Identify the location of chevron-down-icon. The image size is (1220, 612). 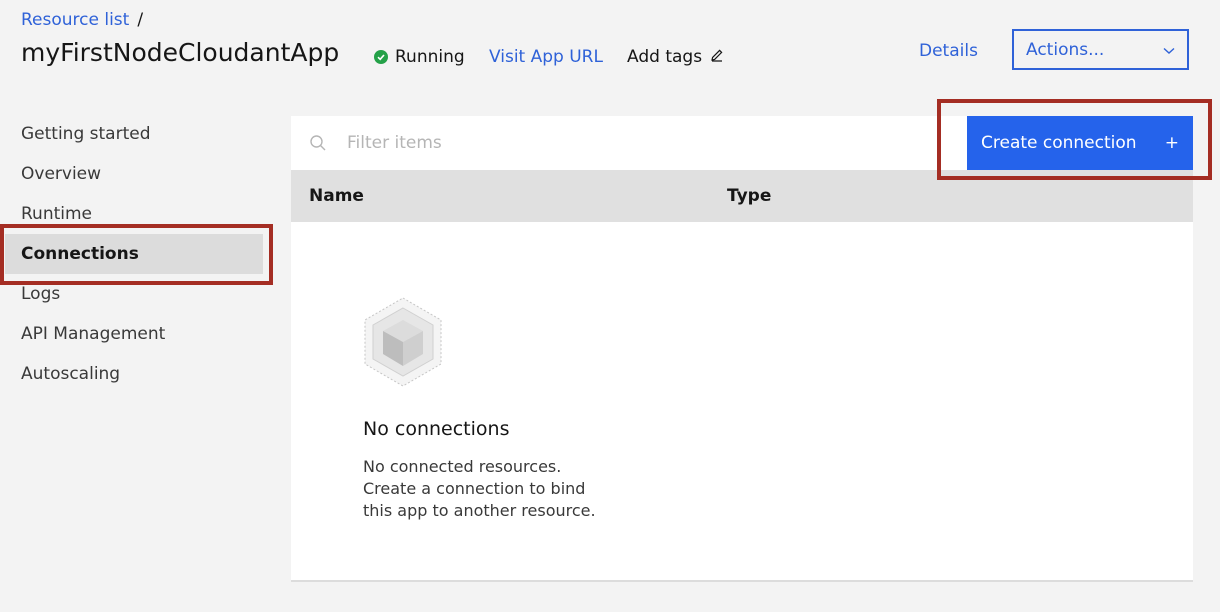
(1169, 50).